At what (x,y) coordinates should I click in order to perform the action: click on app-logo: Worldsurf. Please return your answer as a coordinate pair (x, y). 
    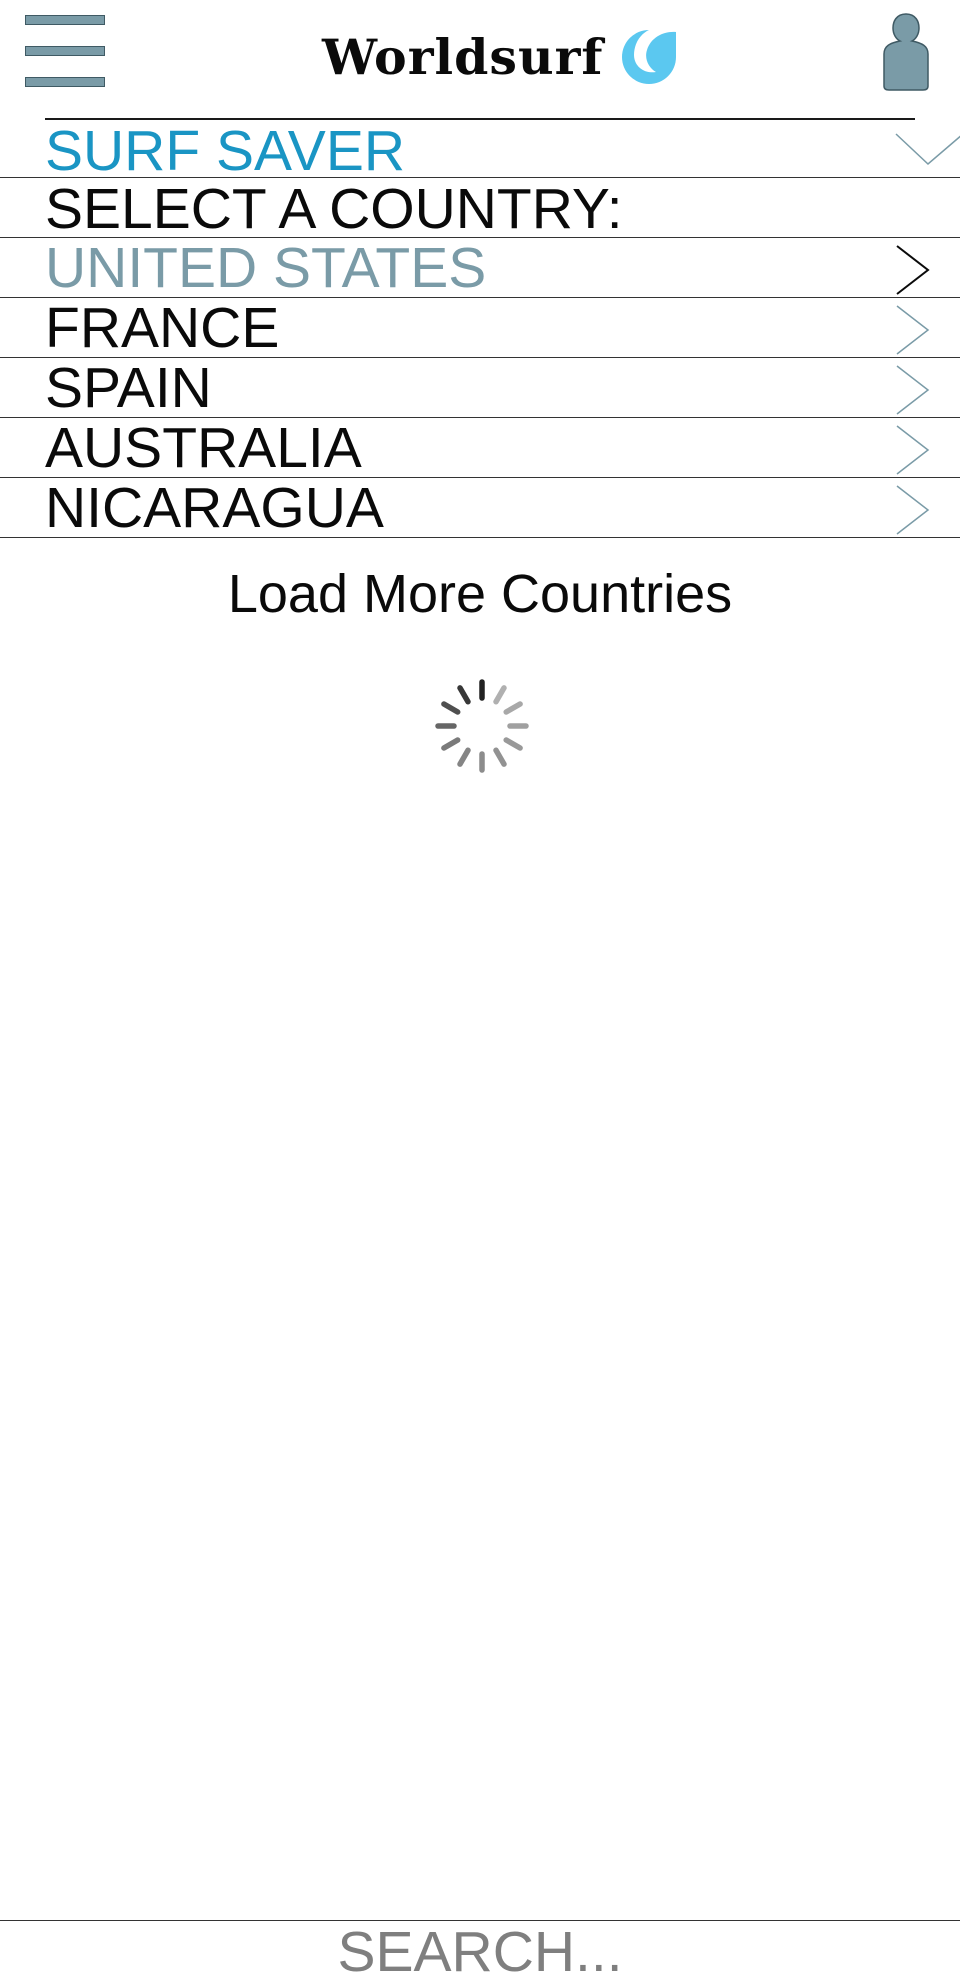
    Looking at the image, I should click on (500, 57).